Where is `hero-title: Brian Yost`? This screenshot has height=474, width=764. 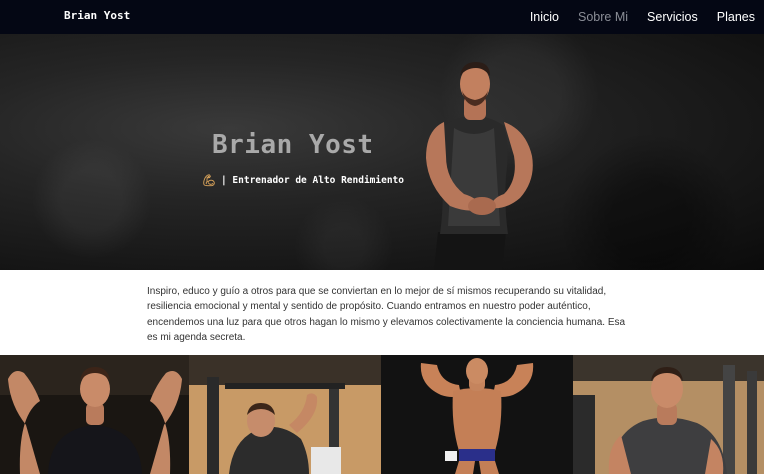
hero-title: Brian Yost is located at coordinates (293, 145).